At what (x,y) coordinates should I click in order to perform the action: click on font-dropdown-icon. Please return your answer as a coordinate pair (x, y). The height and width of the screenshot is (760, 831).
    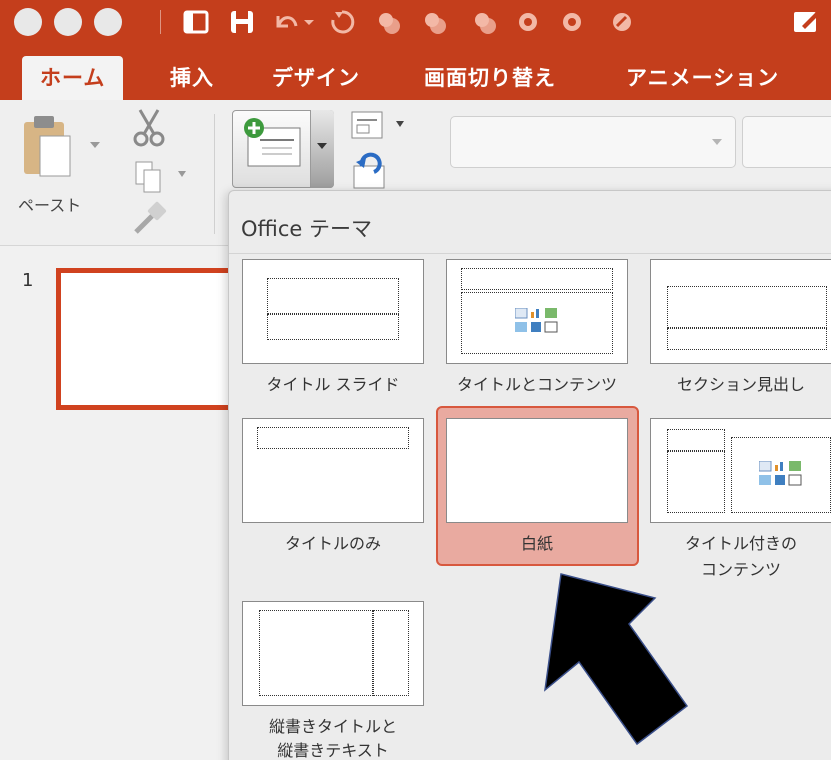
    Looking at the image, I should click on (717, 142).